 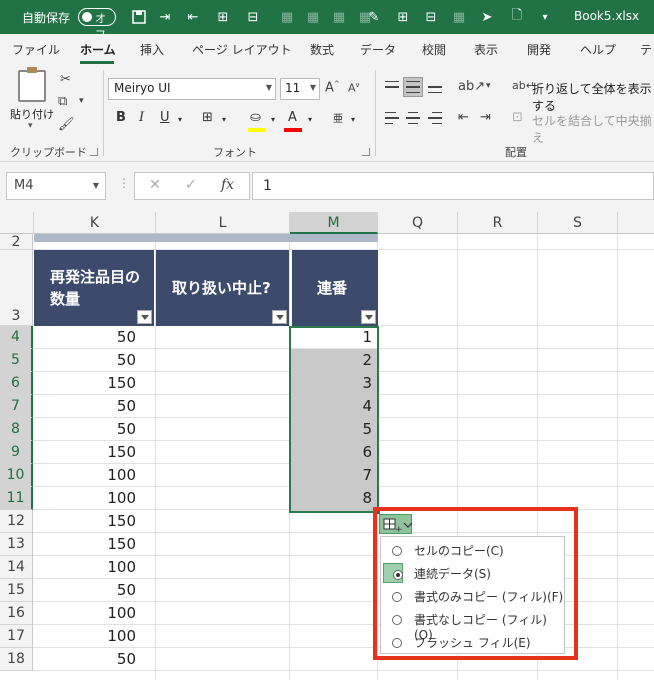 What do you see at coordinates (378, 49) in the screenshot?
I see `tab-data: データ` at bounding box center [378, 49].